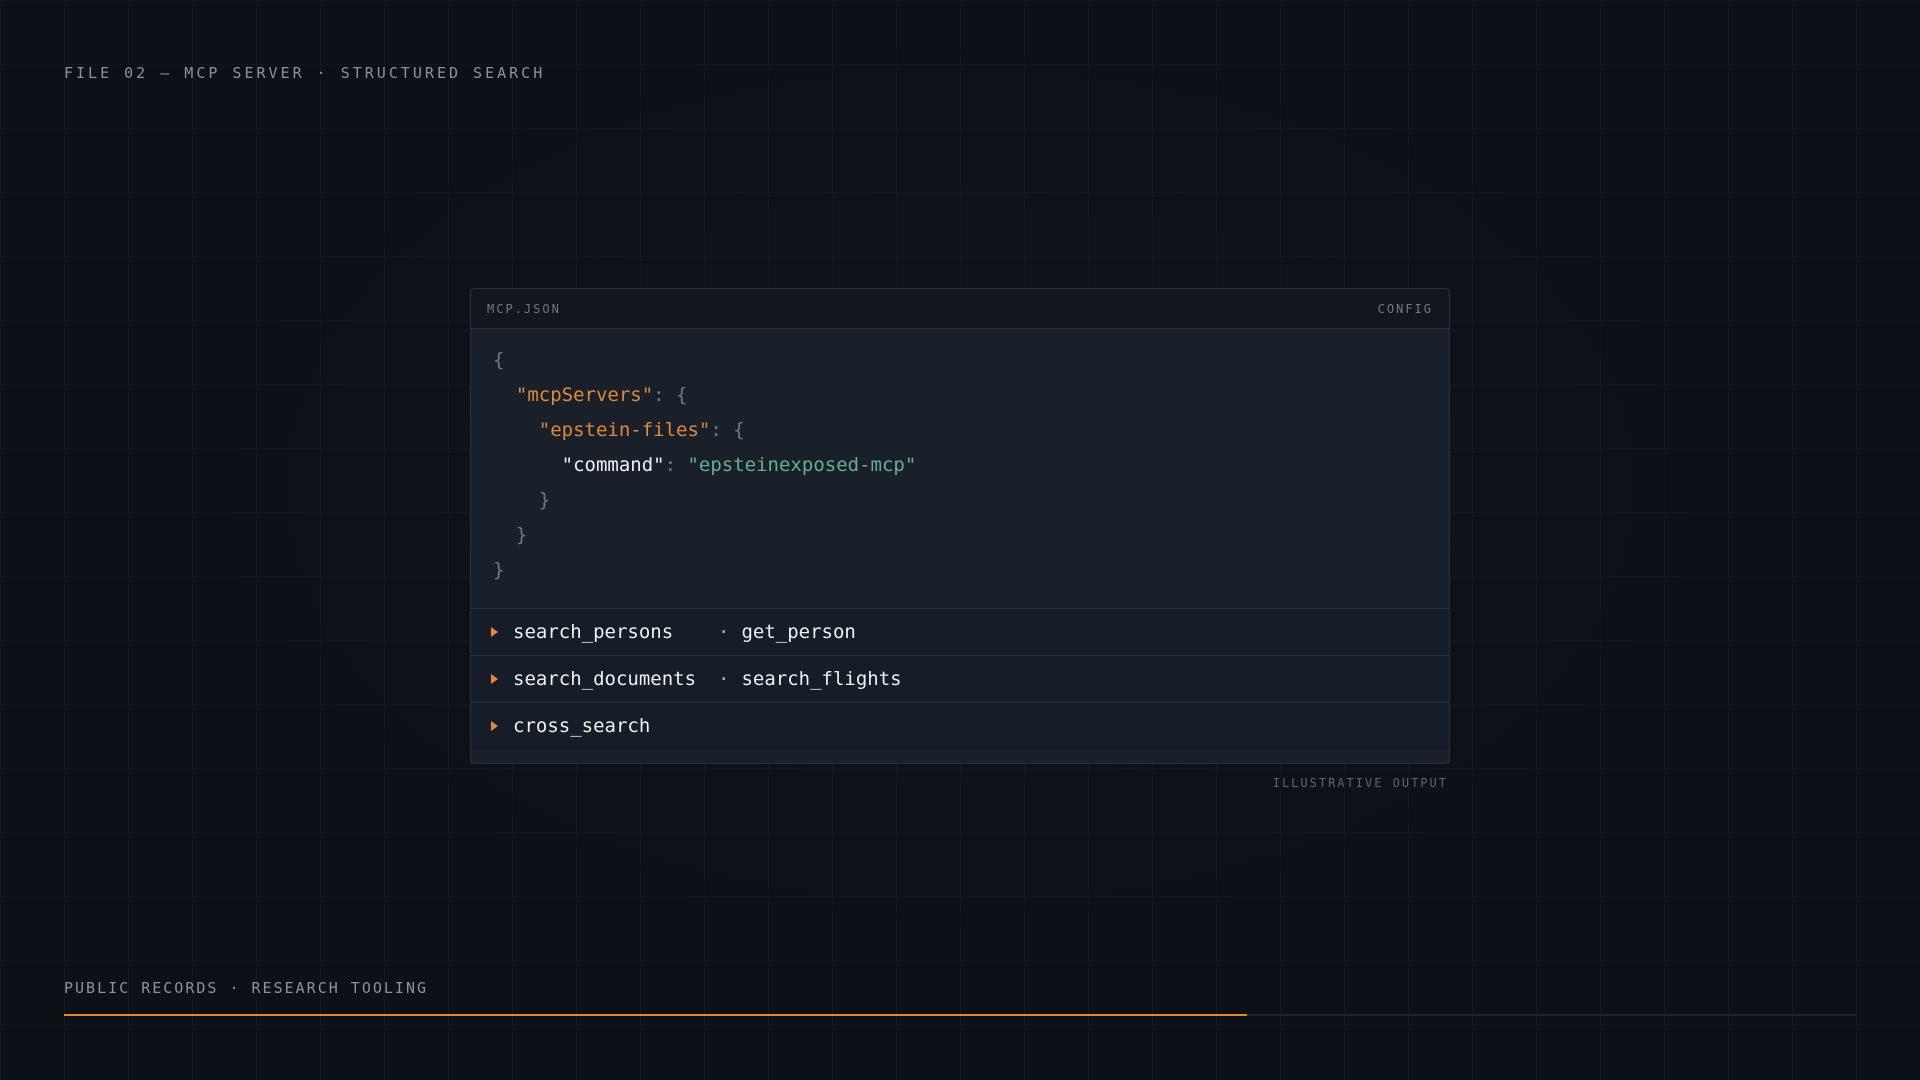  Describe the element at coordinates (960, 430) in the screenshot. I see `code-line: "epstein-files": {` at that location.